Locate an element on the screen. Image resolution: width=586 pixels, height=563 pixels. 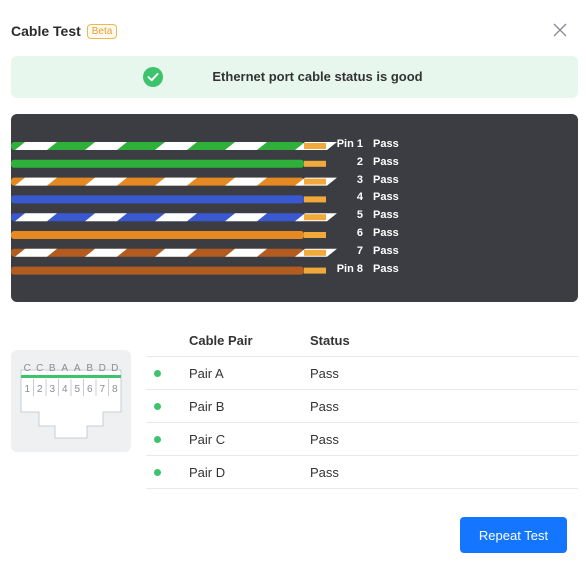
status-message: Ethernet port cable status is good is located at coordinates (317, 76).